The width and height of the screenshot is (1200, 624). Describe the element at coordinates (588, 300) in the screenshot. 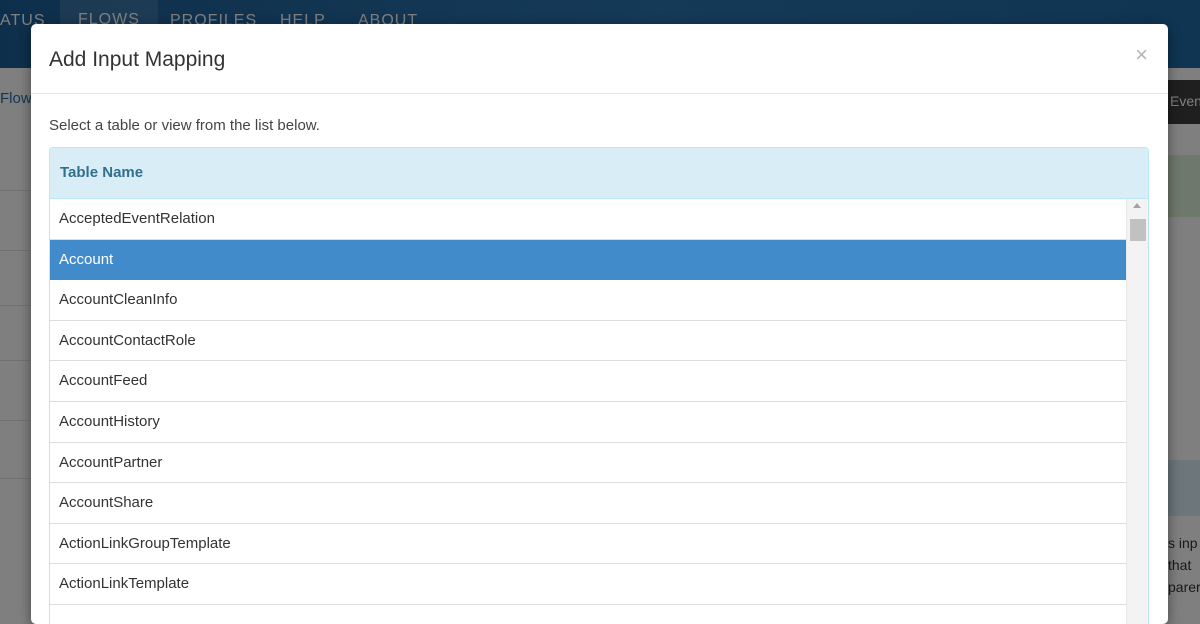

I see `table-row: AccountCleanInfo` at that location.